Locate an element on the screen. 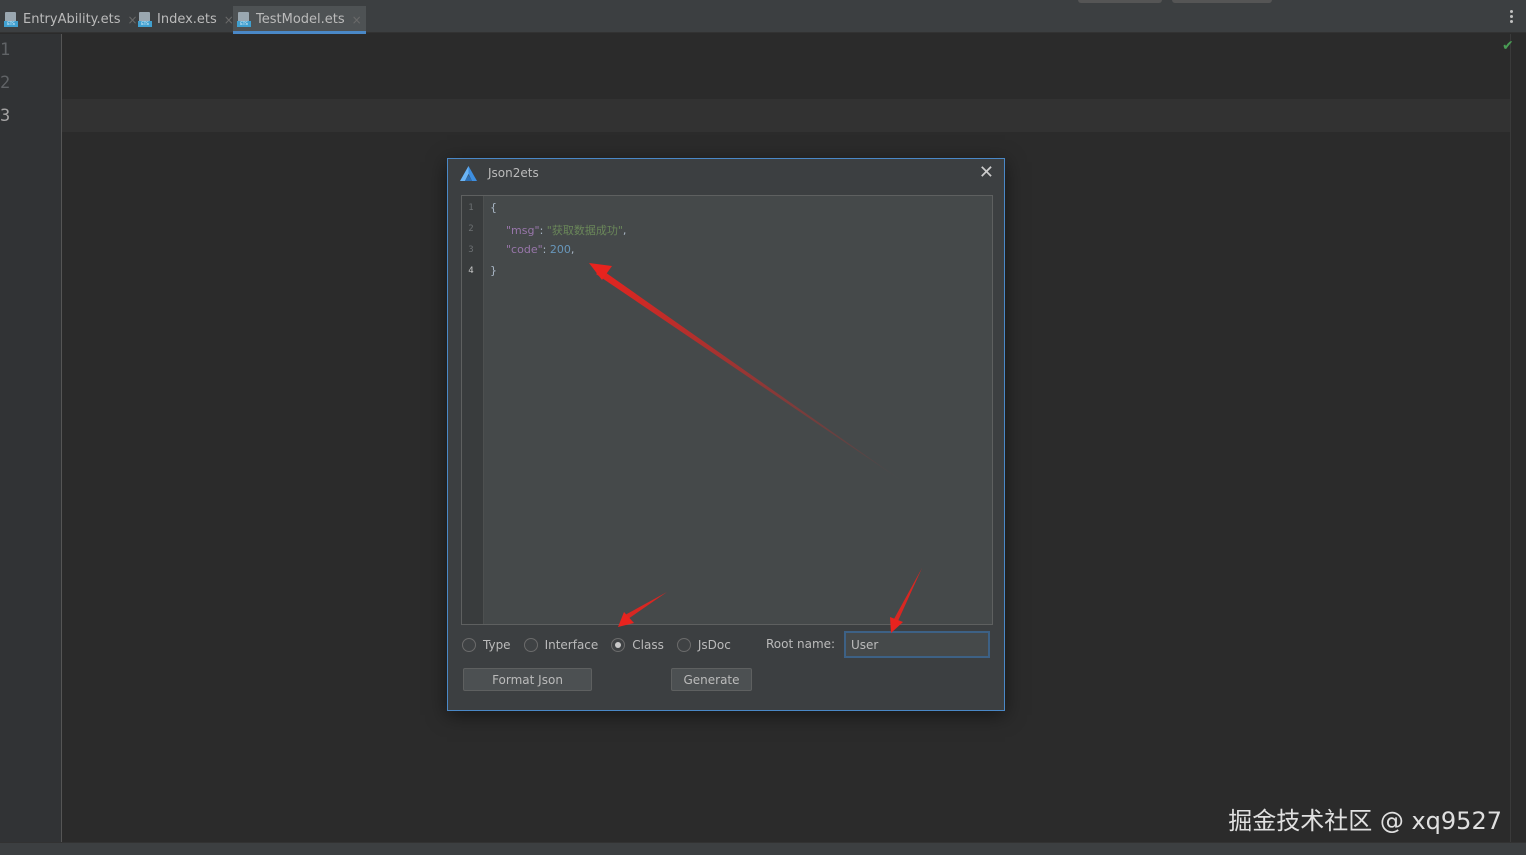  radio-class: Class is located at coordinates (637, 645).